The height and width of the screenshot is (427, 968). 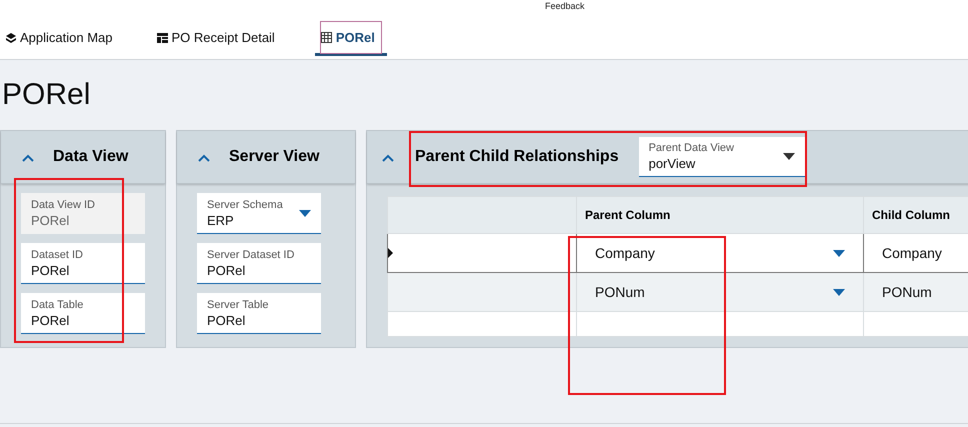 I want to click on field-label: Data View ID, so click(x=63, y=204).